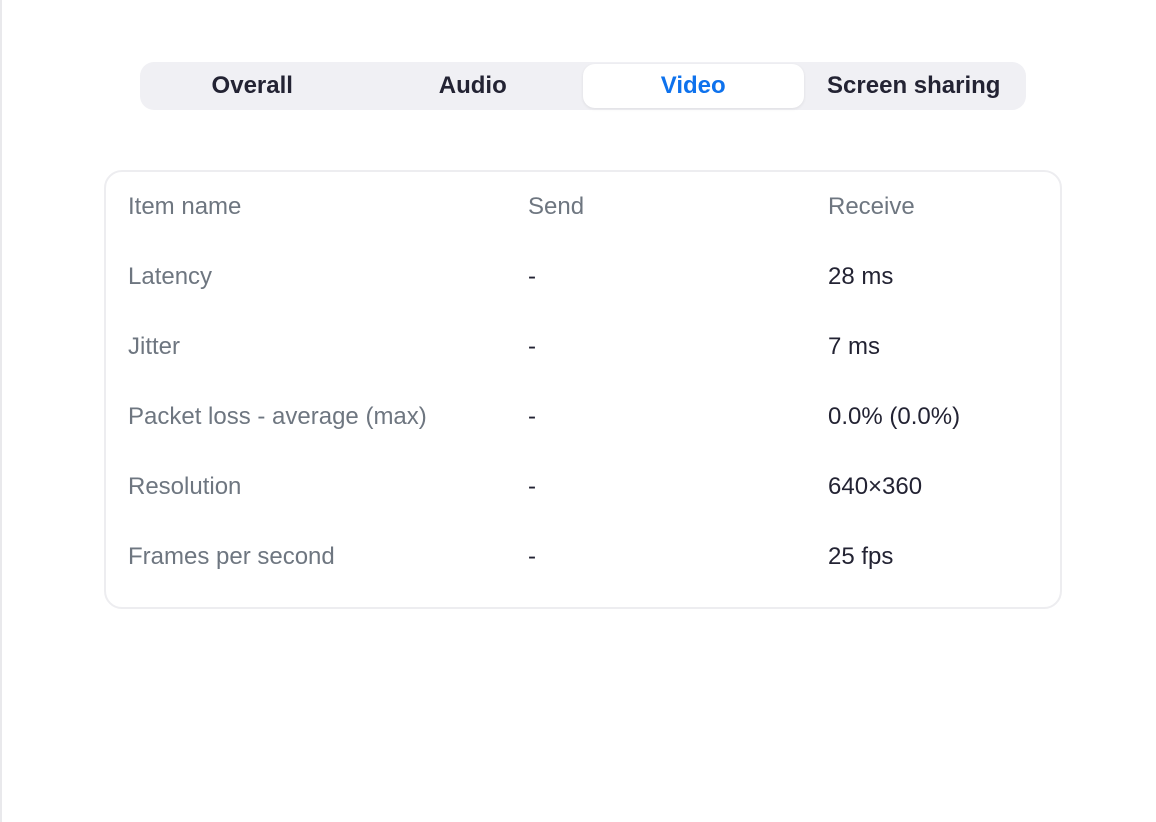 The height and width of the screenshot is (822, 1156). Describe the element at coordinates (185, 206) in the screenshot. I see `header-item-name: Item name` at that location.